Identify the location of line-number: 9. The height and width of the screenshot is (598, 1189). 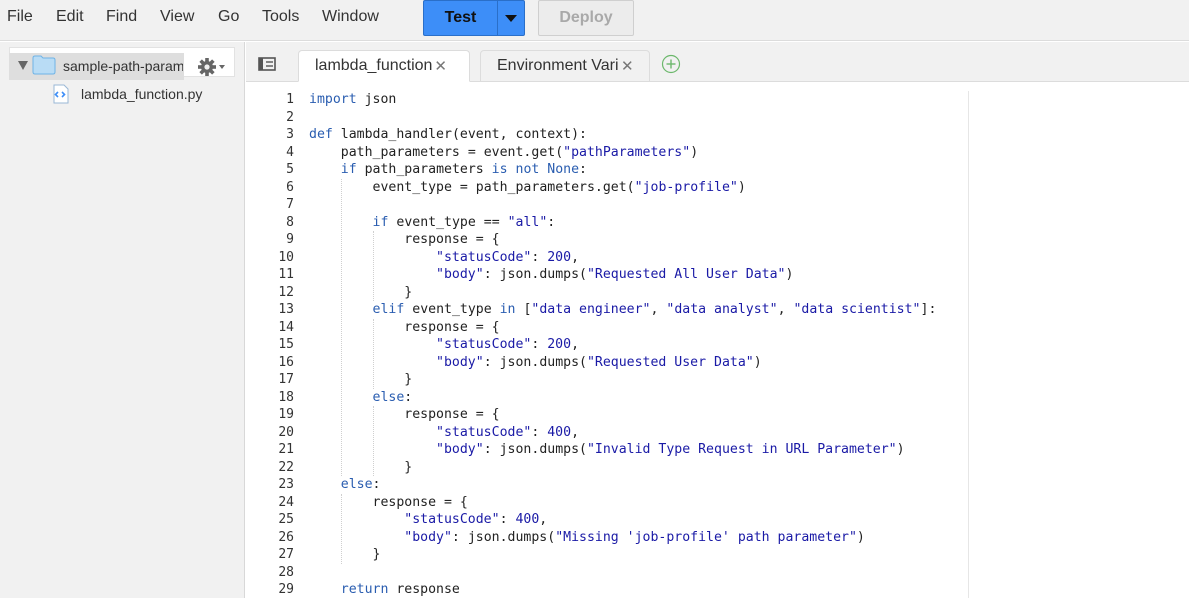
(290, 239).